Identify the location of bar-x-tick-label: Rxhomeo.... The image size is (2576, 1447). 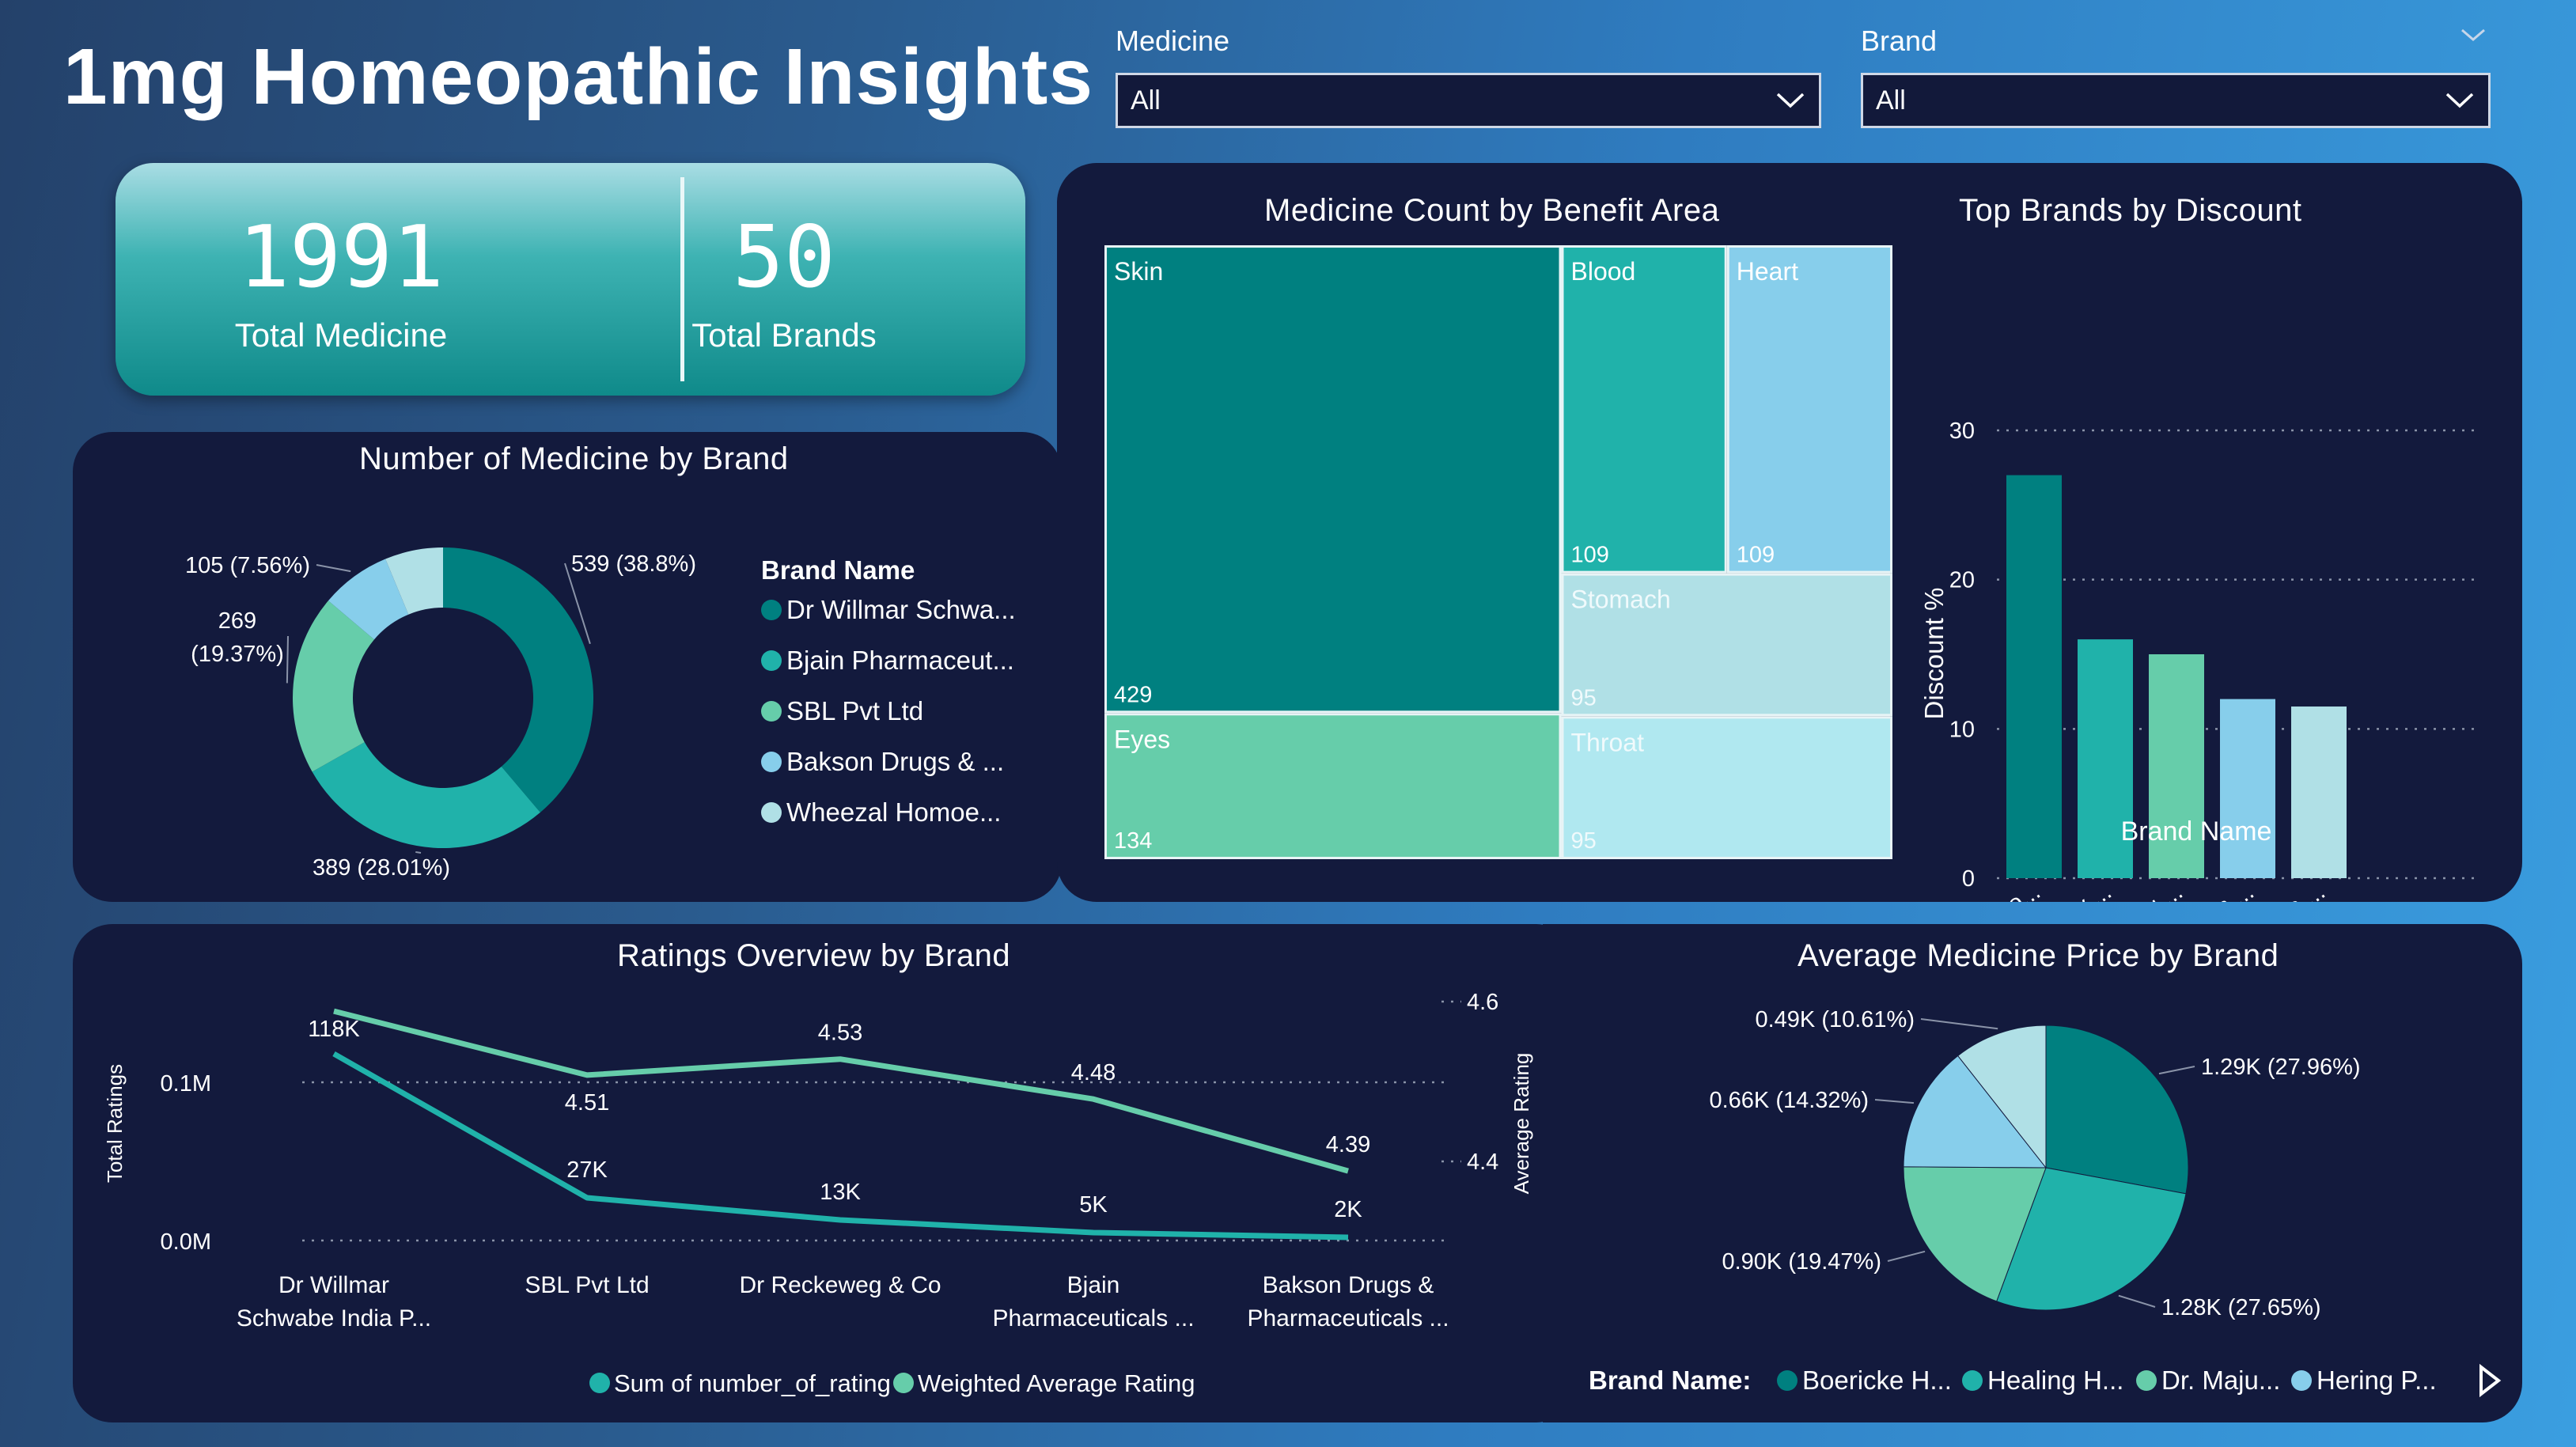
(1986, 890).